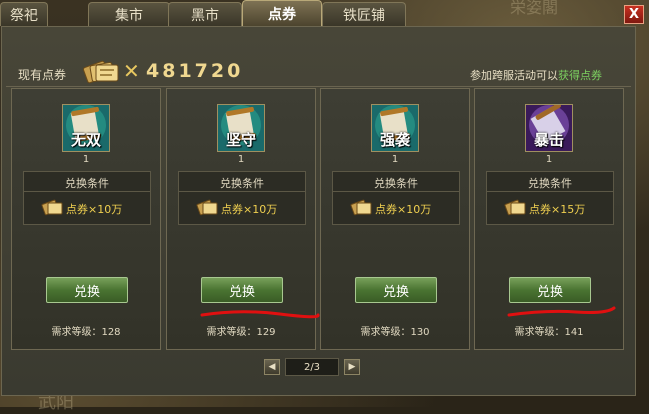  Describe the element at coordinates (85, 140) in the screenshot. I see `item-name: 无双` at that location.